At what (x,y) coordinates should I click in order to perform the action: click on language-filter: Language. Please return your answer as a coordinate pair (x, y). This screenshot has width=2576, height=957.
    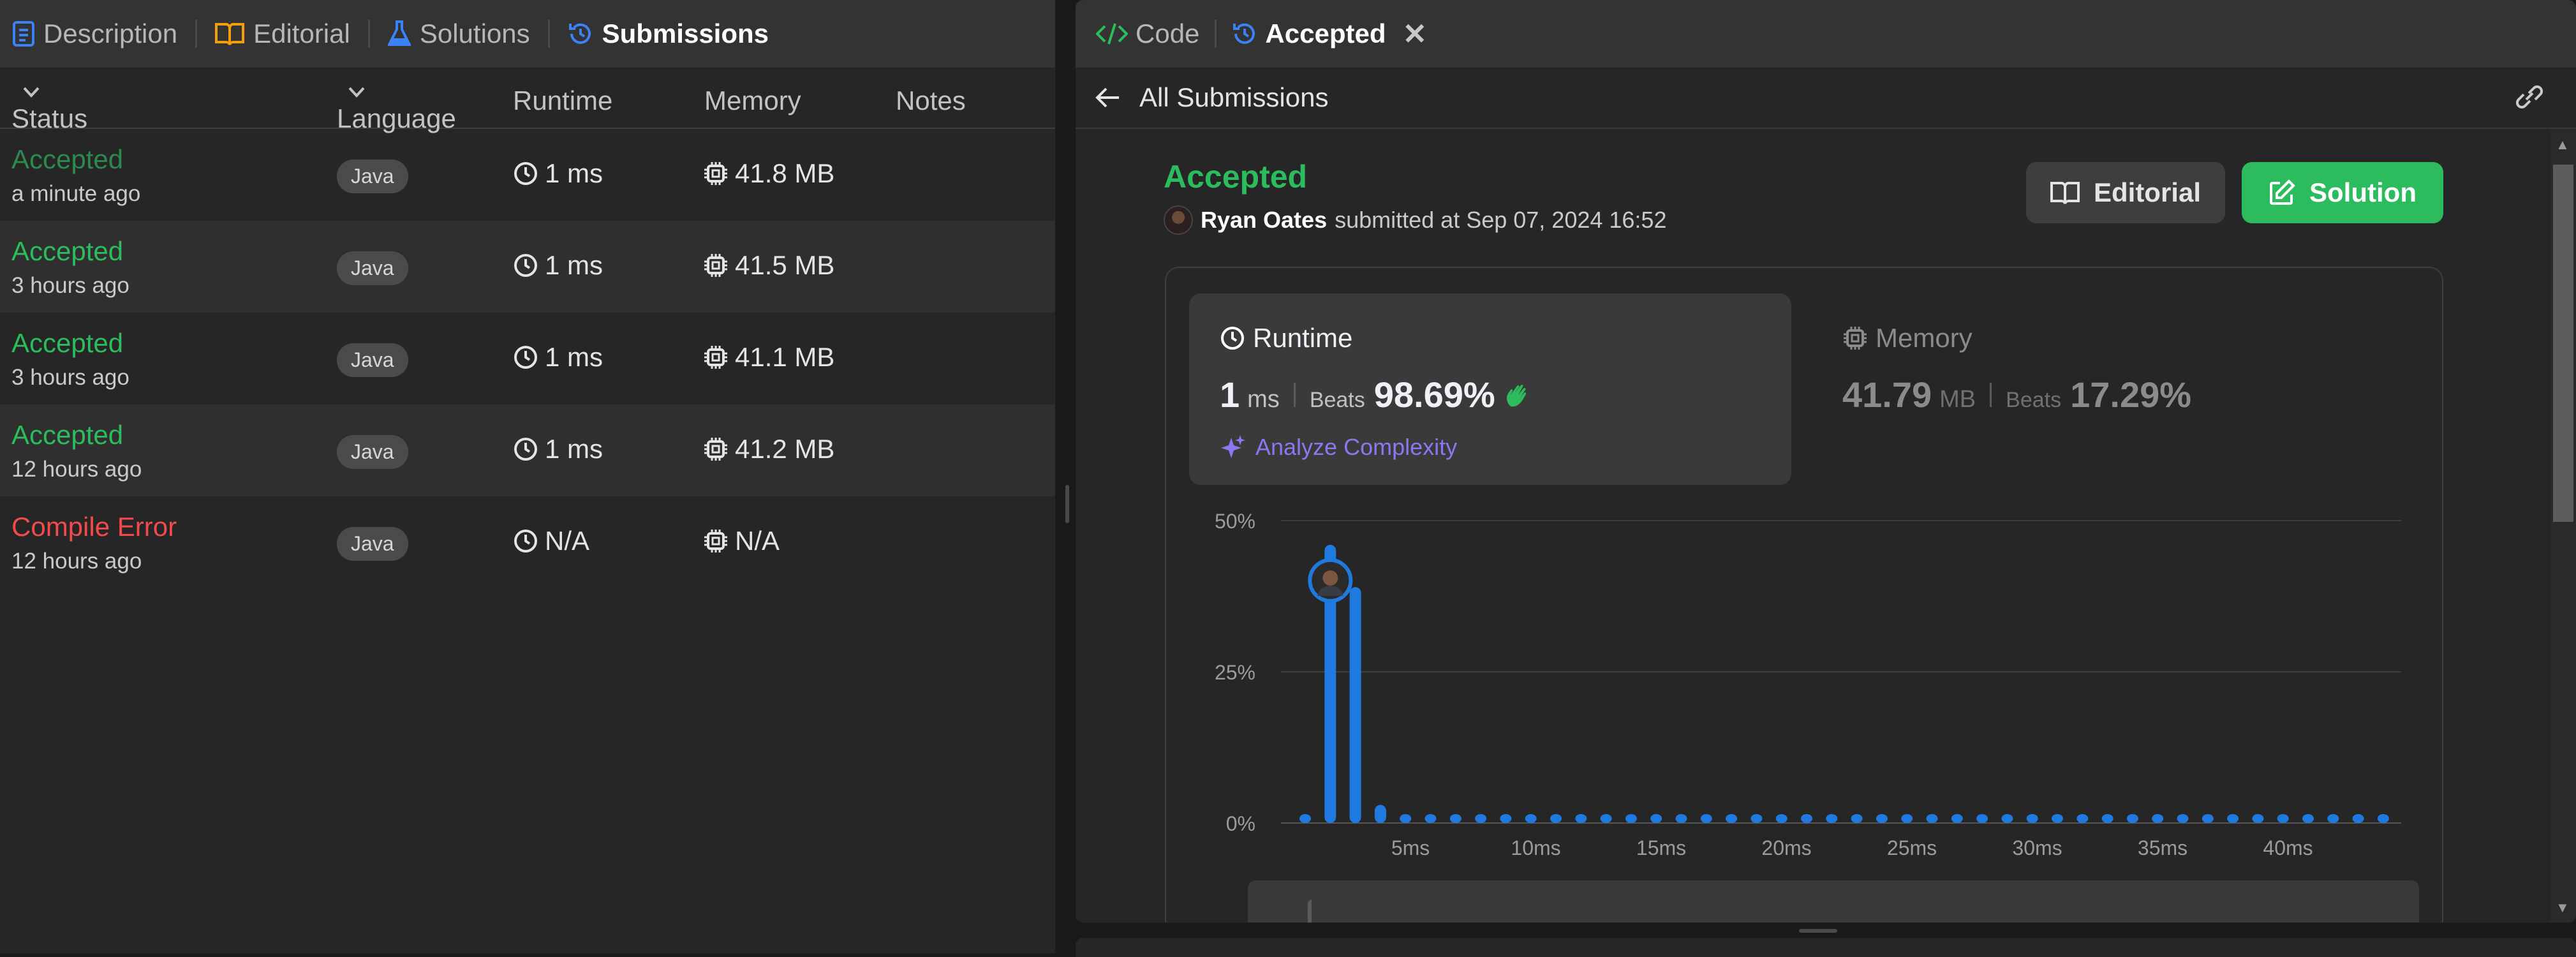
    Looking at the image, I should click on (396, 109).